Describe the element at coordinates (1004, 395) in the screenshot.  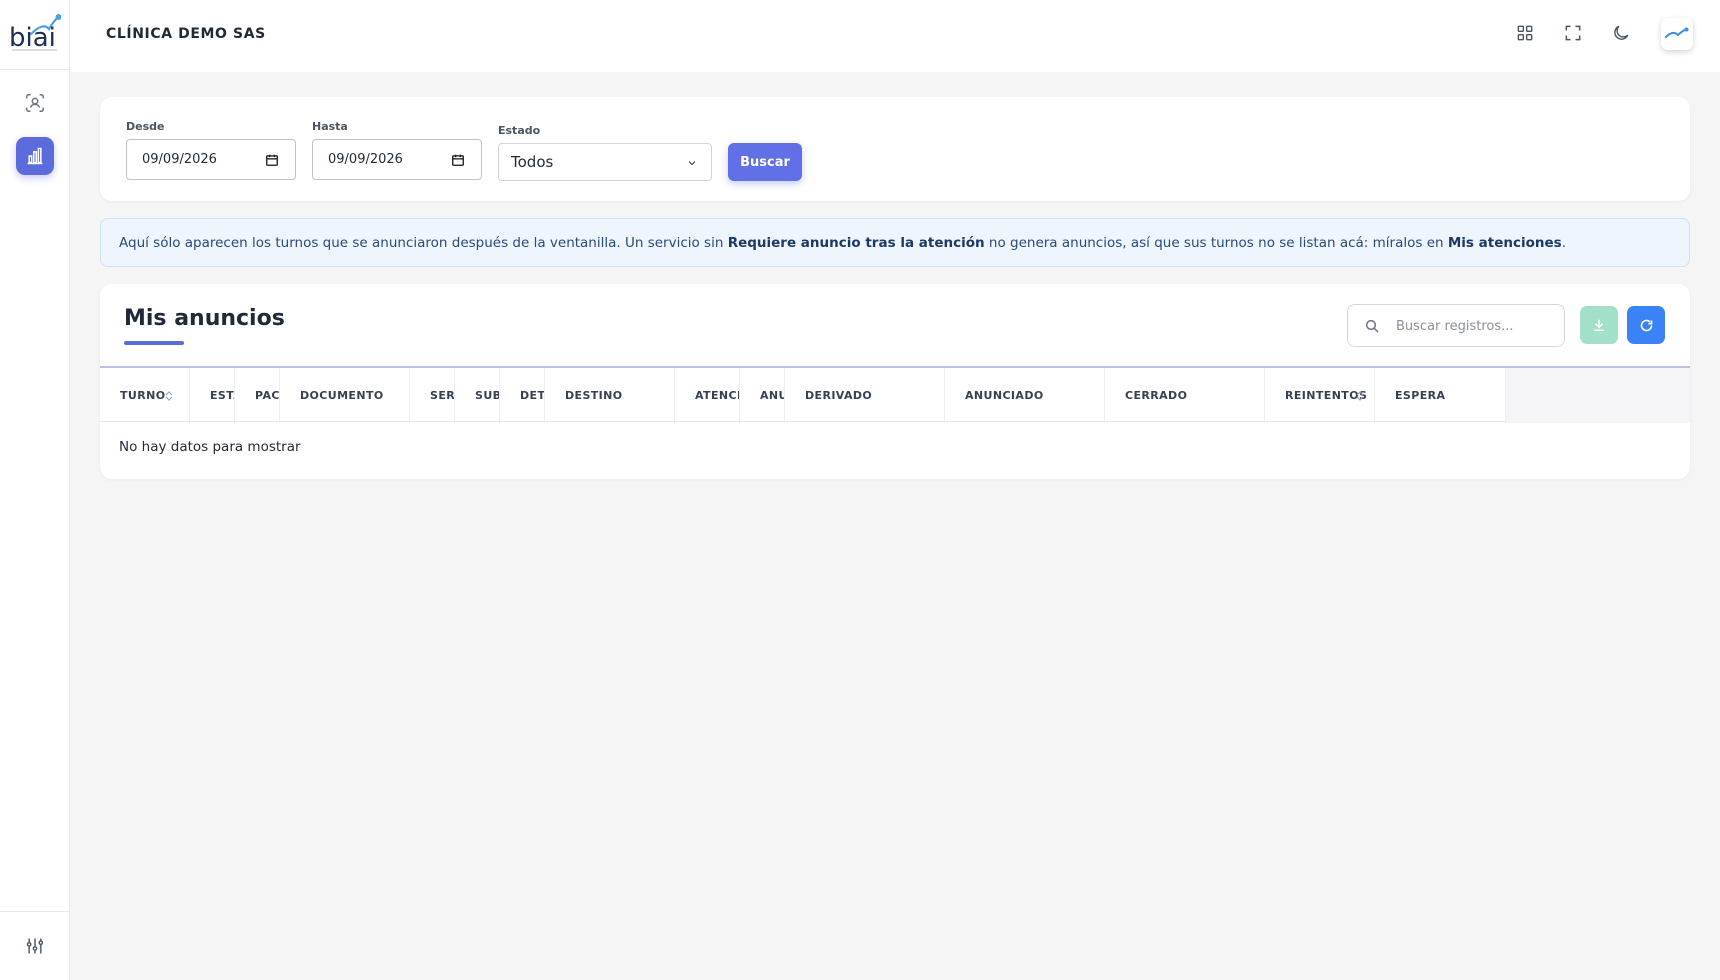
I see `column-label: ANUNCIADO` at that location.